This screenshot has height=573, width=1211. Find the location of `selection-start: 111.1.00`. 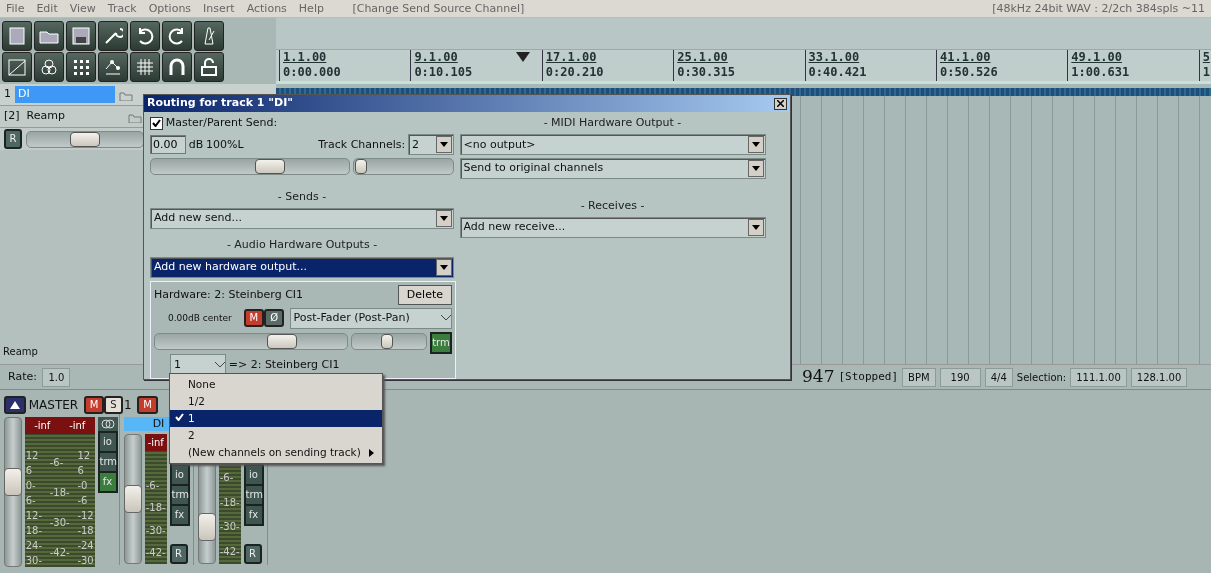

selection-start: 111.1.00 is located at coordinates (1098, 377).